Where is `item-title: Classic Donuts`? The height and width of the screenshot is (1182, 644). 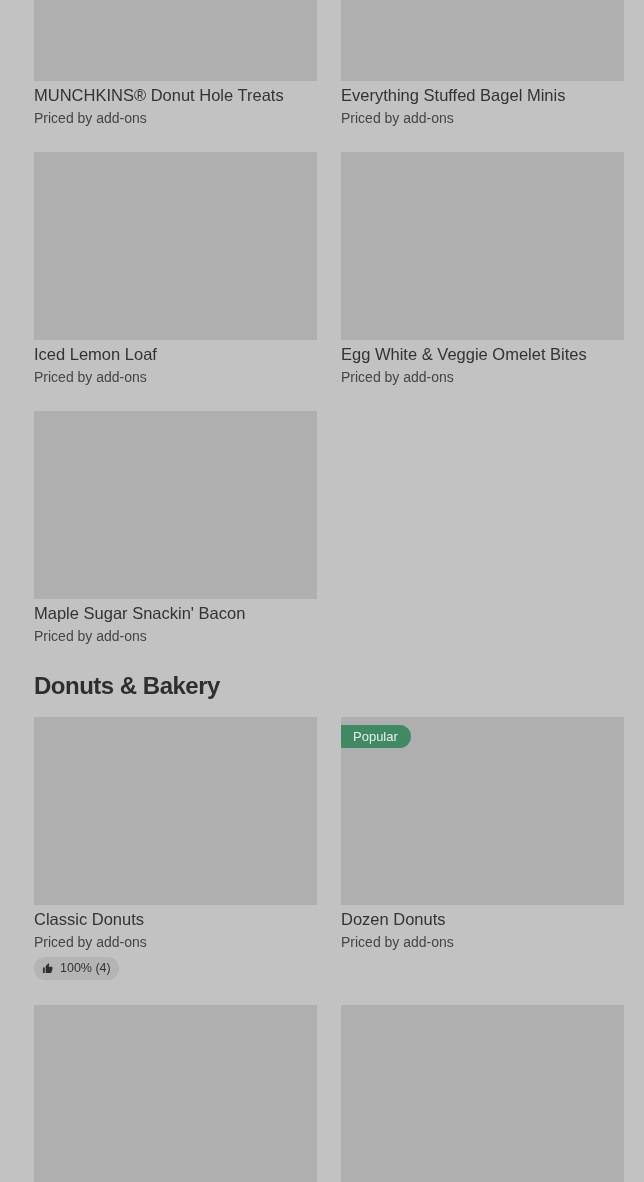
item-title: Classic Donuts is located at coordinates (90, 919).